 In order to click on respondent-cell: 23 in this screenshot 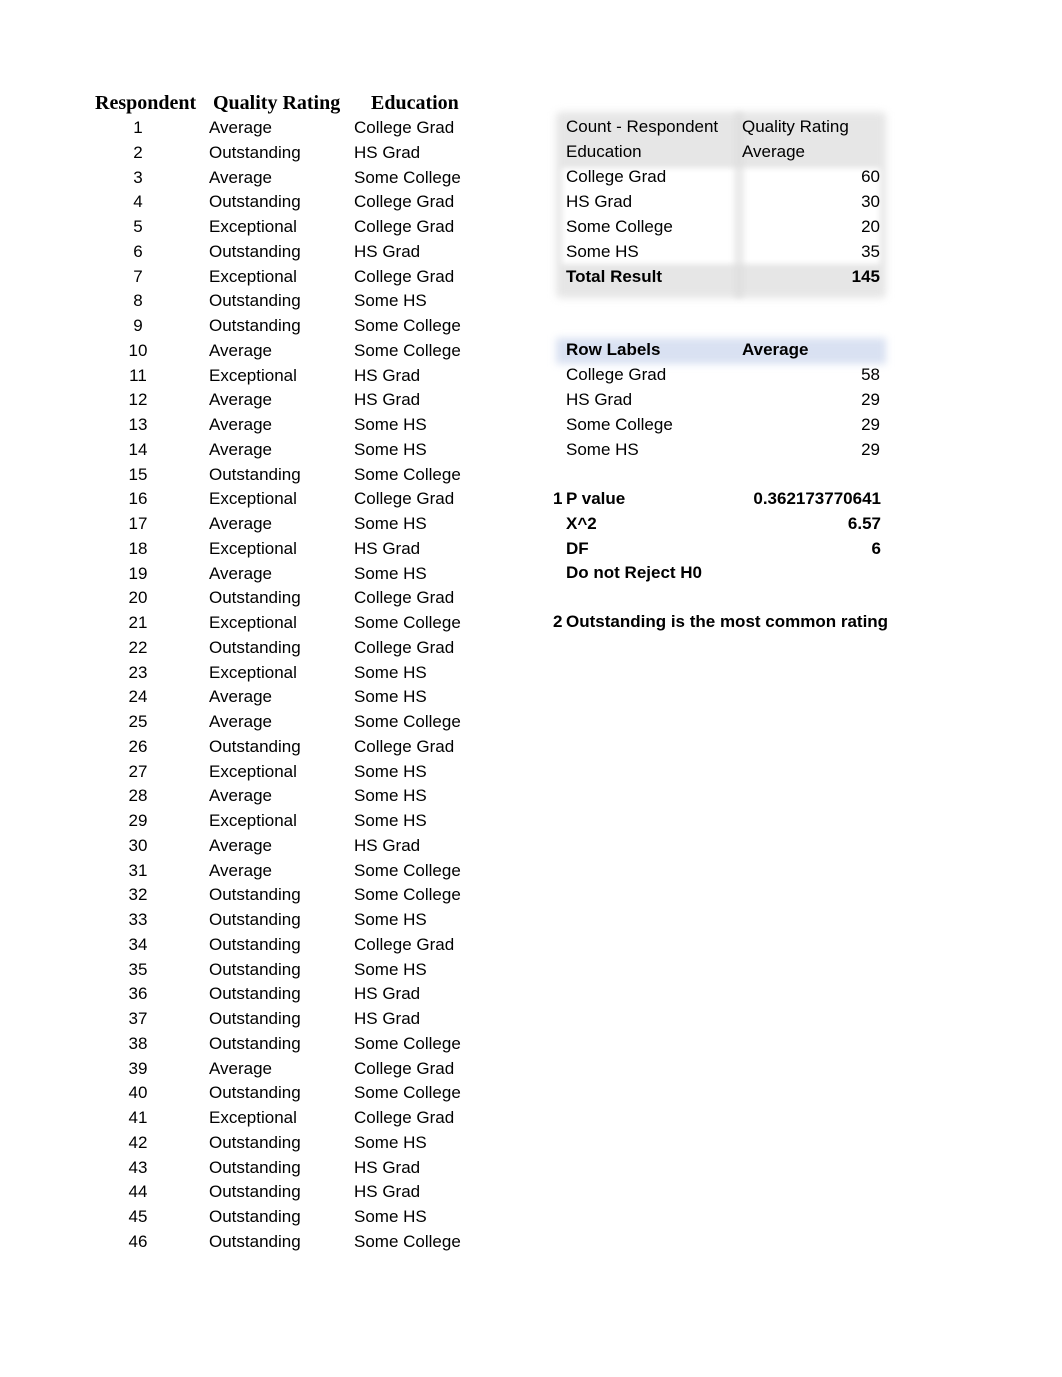, I will do `click(138, 673)`.